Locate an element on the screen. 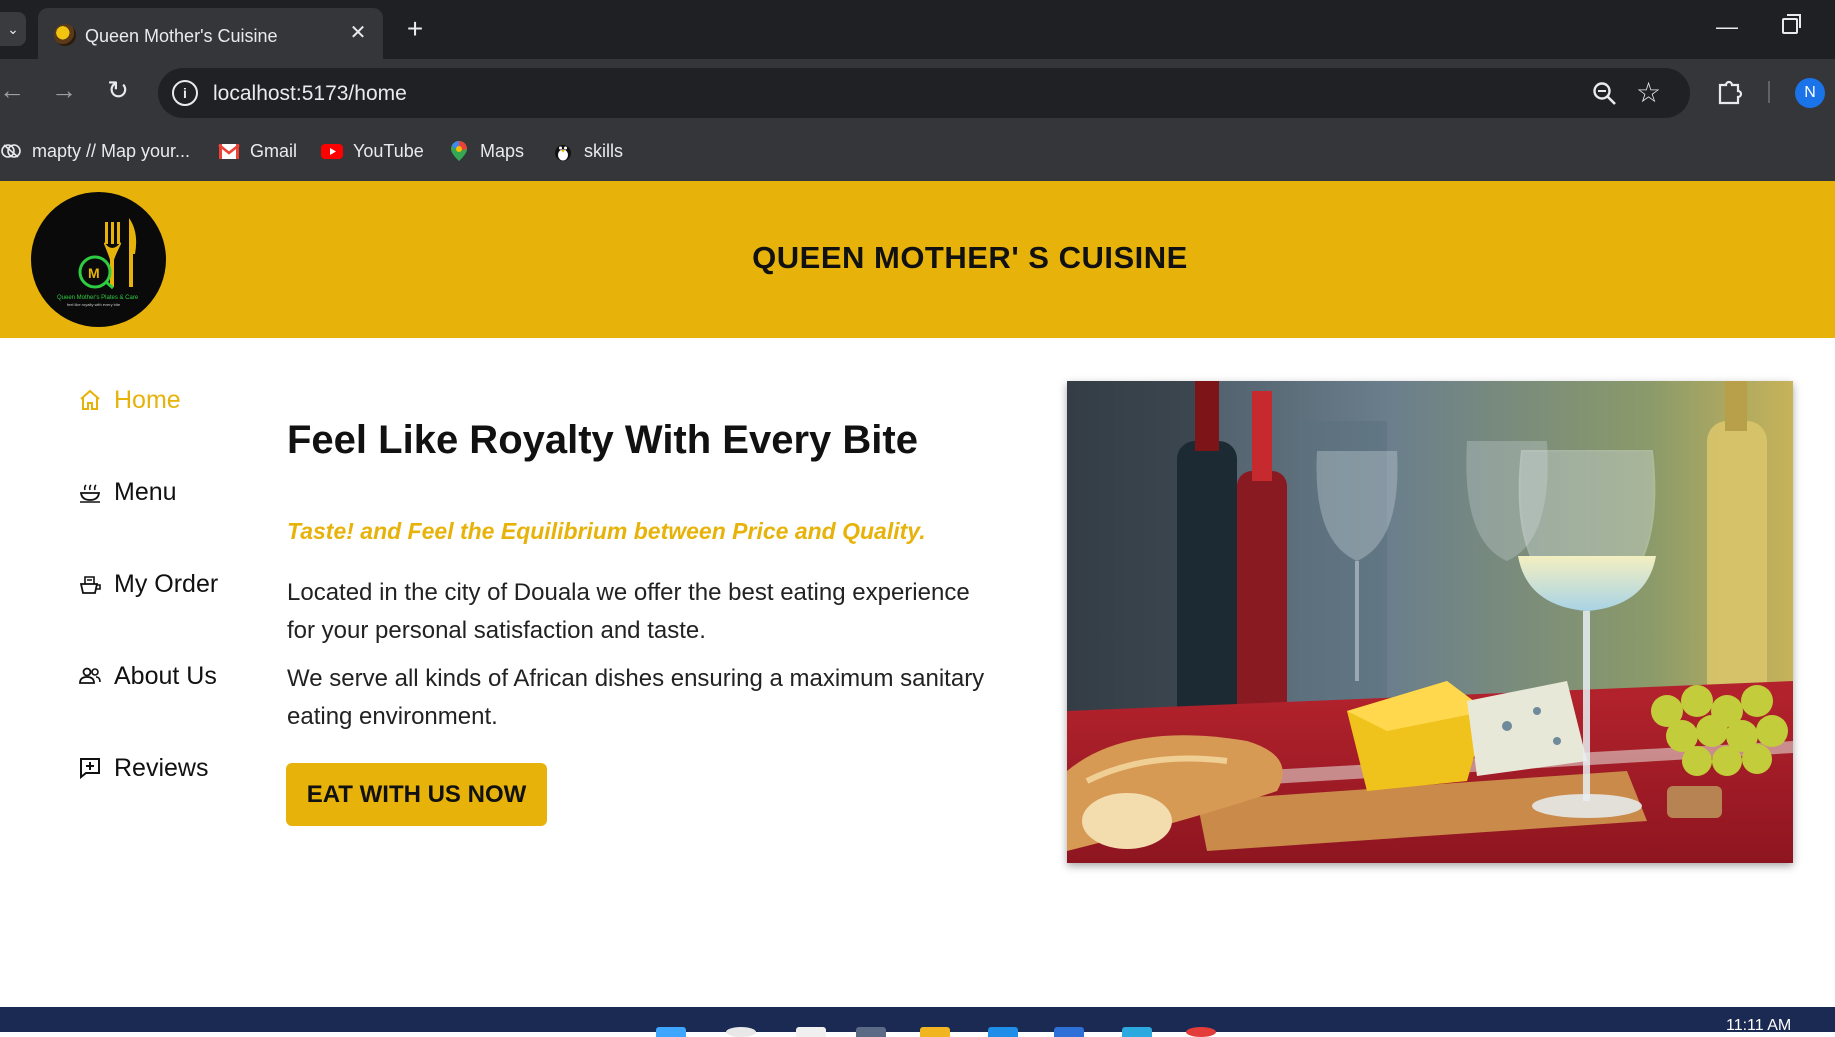 The image size is (1835, 1037). widgets-icon is located at coordinates (871, 1032).